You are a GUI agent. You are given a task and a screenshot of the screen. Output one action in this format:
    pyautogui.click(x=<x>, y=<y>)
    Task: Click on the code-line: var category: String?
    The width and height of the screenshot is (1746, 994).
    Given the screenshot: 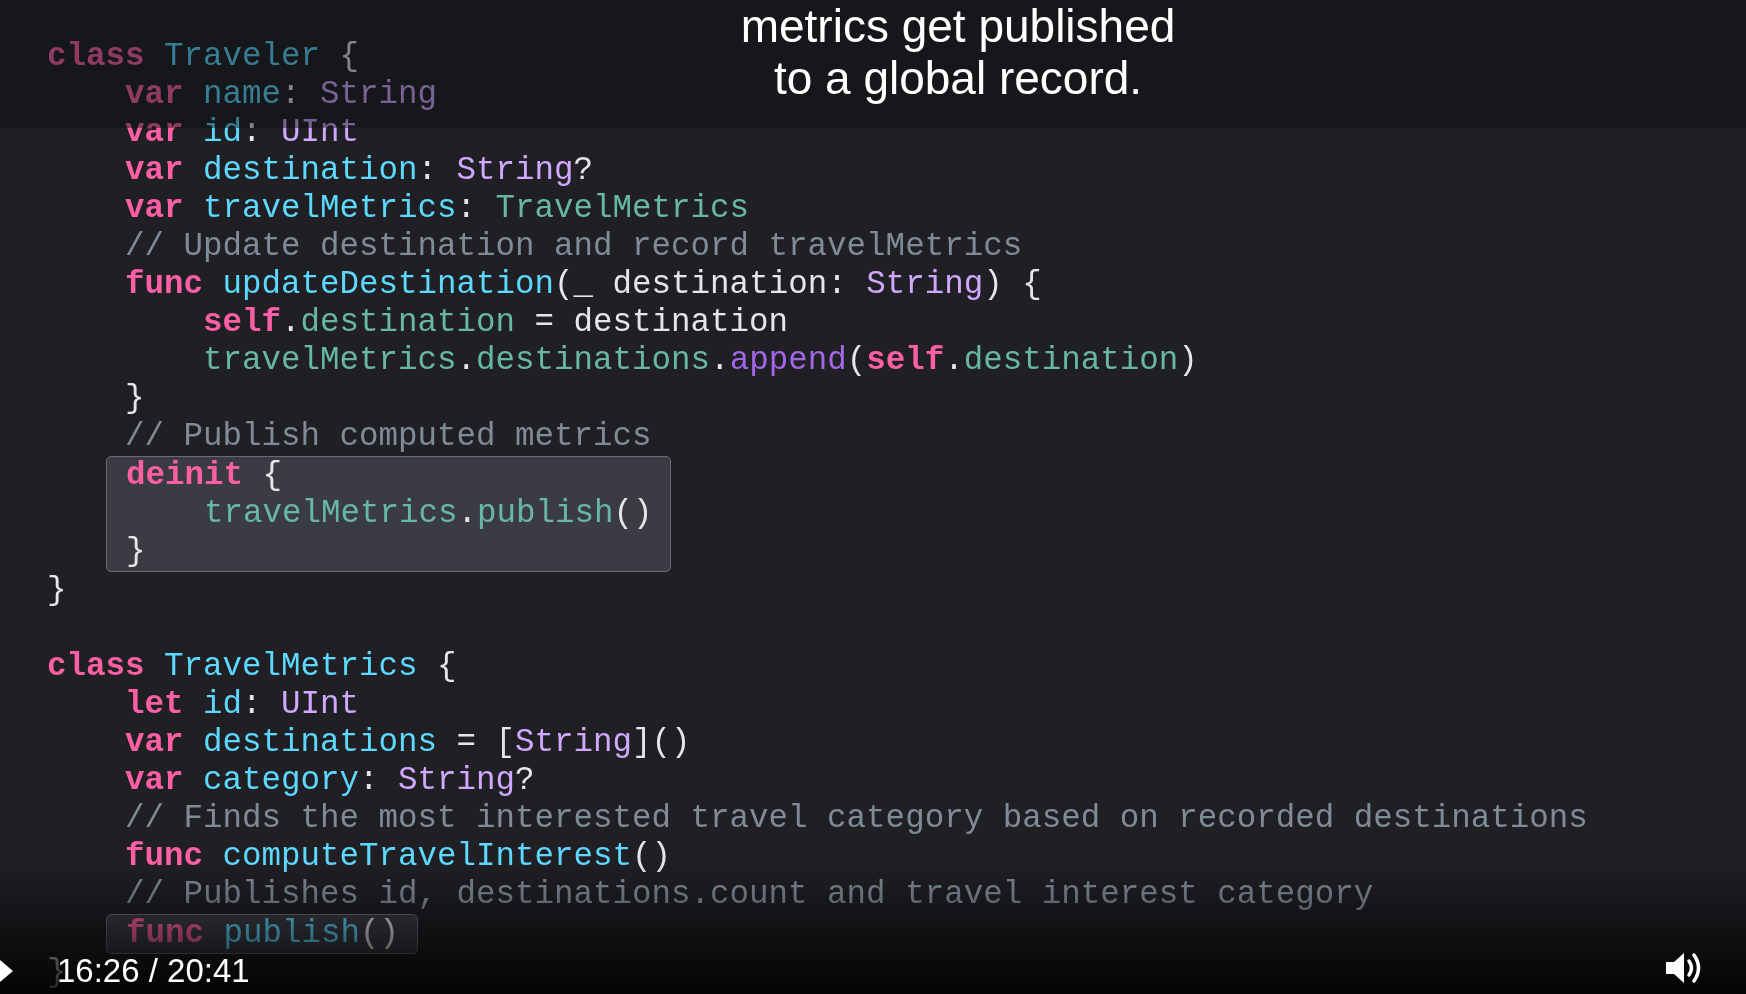 What is the action you would take?
    pyautogui.click(x=330, y=781)
    